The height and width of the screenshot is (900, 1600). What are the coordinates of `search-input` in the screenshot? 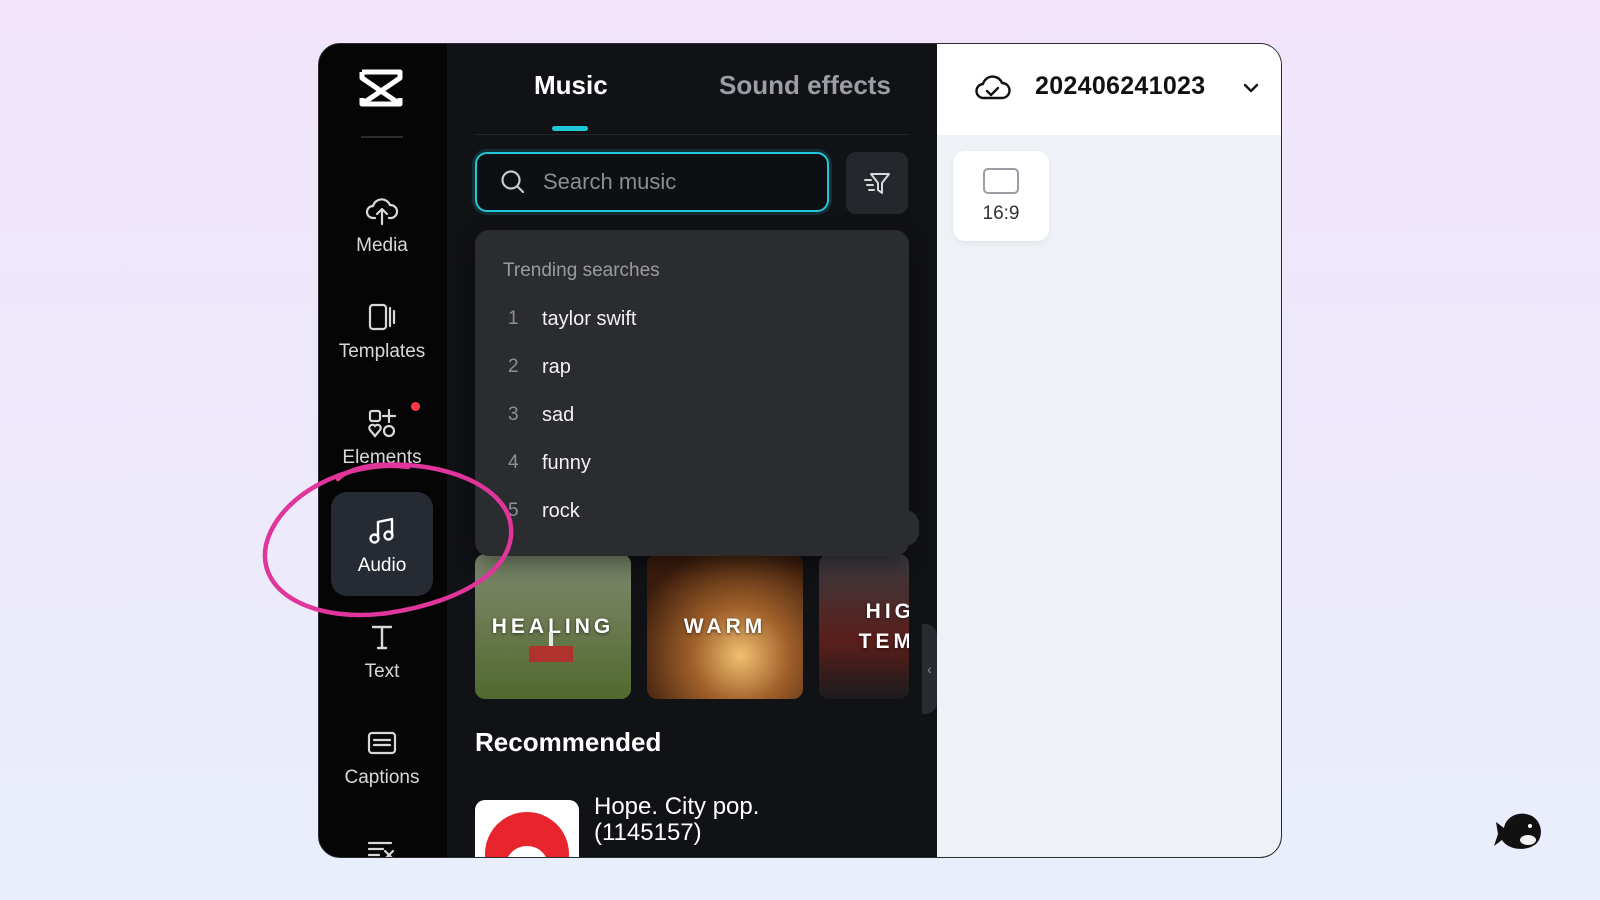 It's located at (673, 182).